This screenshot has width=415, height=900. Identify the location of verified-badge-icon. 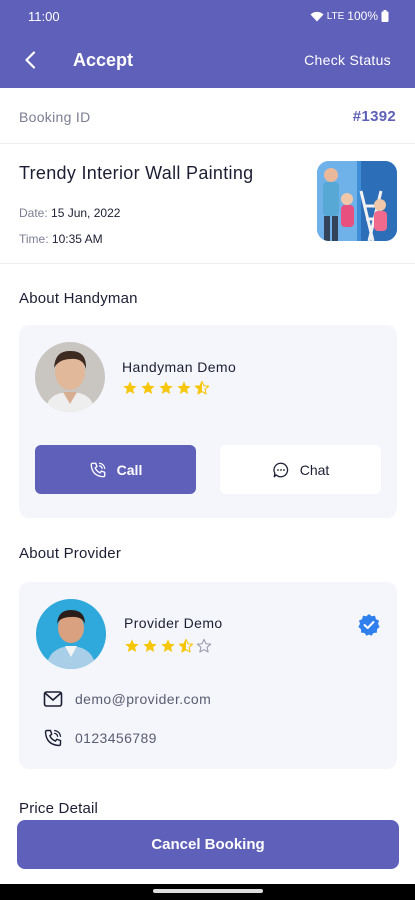
(369, 625).